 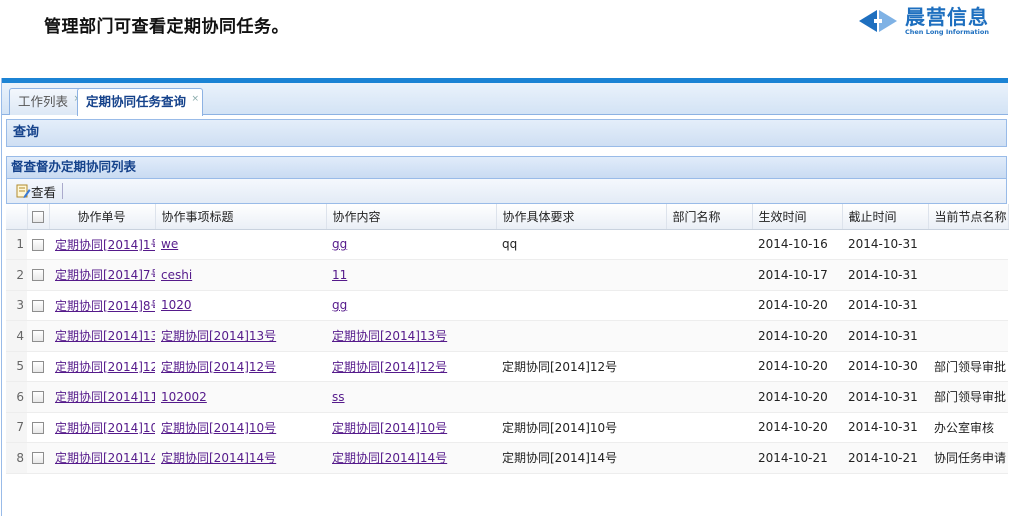 I want to click on tab-strip: 工作列表 × 定期协同任务查询 ×, so click(x=505, y=99).